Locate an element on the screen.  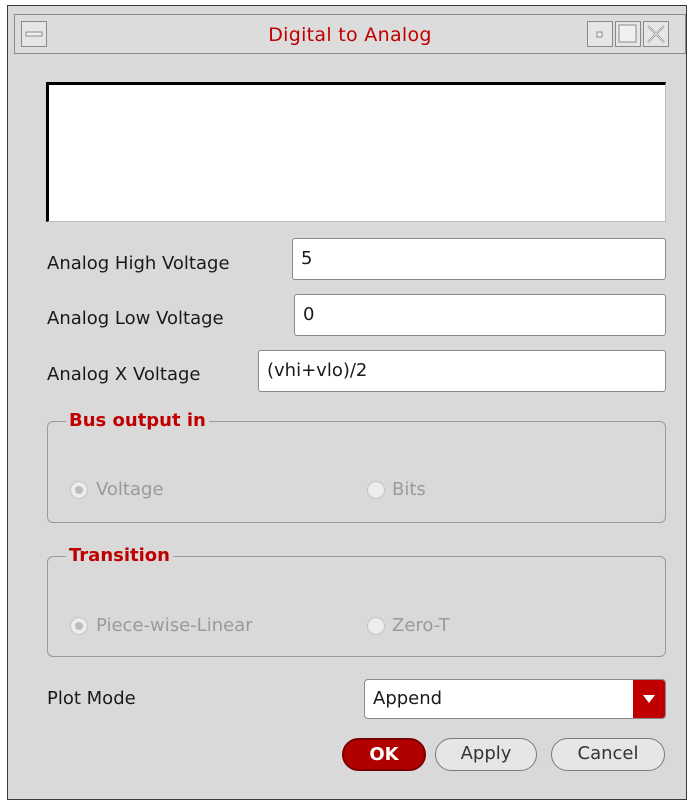
minimize-icon is located at coordinates (599, 34).